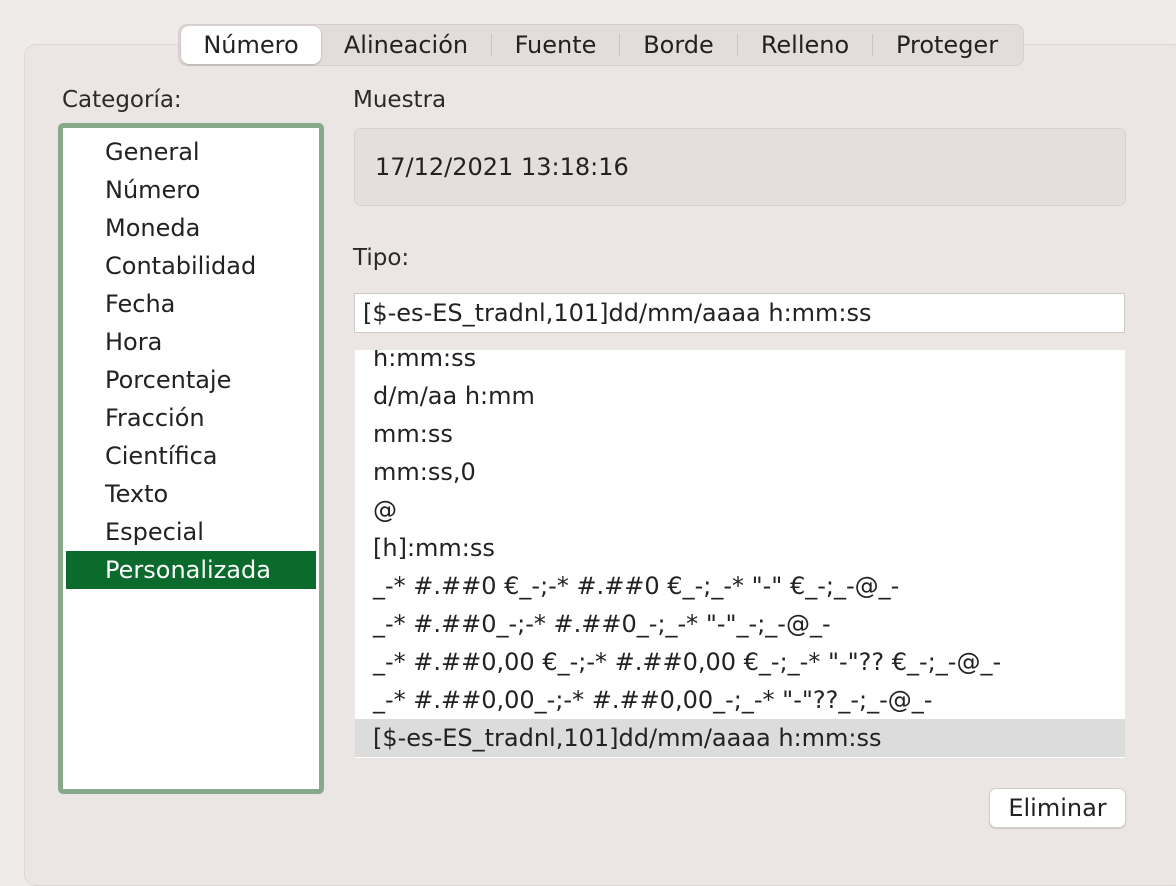 The height and width of the screenshot is (886, 1176). Describe the element at coordinates (947, 45) in the screenshot. I see `tab-proteger: Proteger` at that location.